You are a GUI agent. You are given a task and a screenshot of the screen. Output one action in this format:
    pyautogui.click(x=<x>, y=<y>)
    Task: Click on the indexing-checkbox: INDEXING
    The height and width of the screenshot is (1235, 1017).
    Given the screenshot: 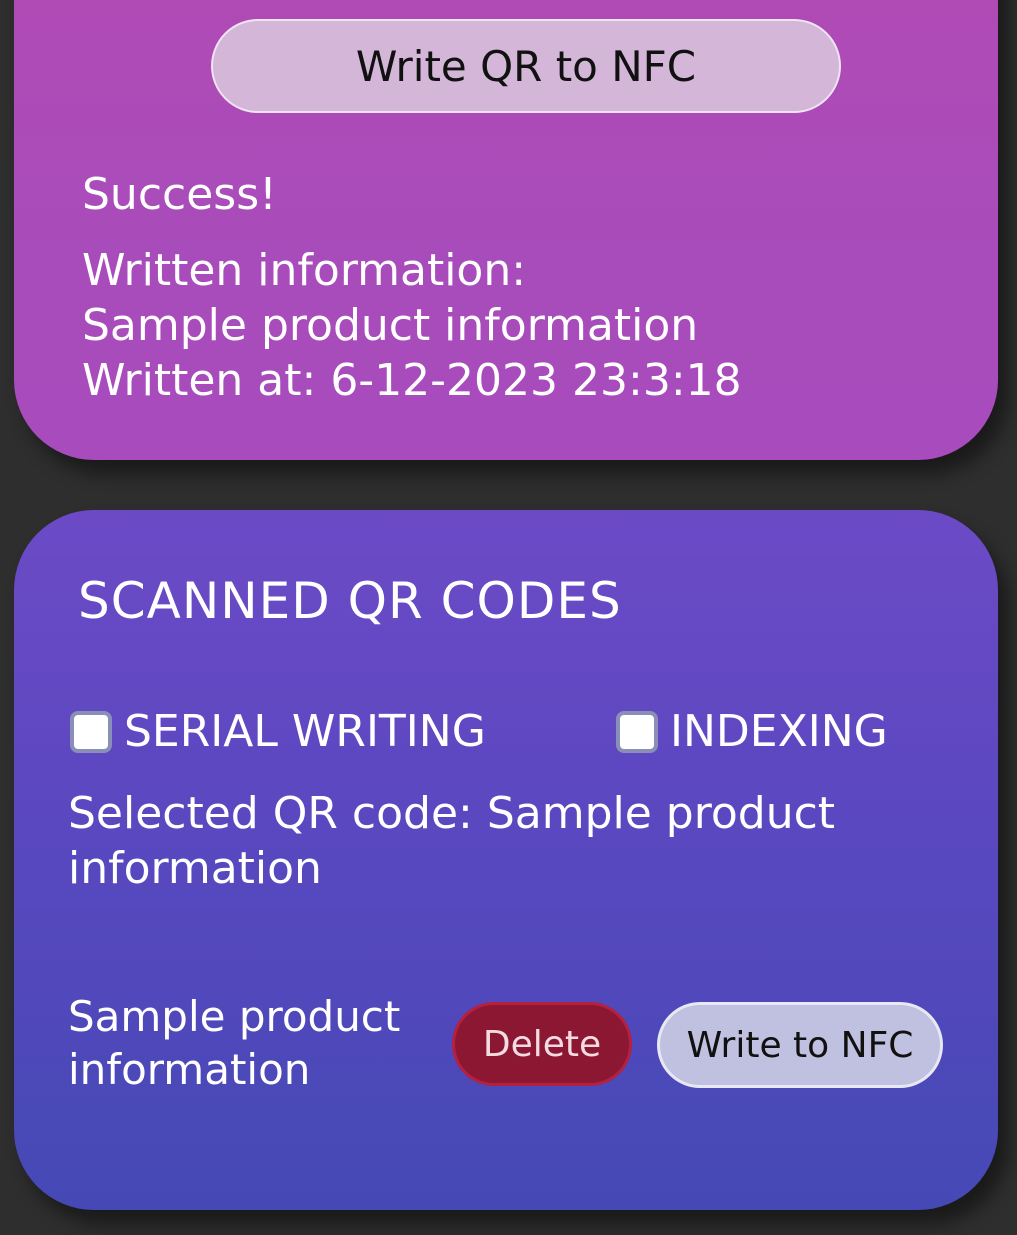 What is the action you would take?
    pyautogui.click(x=752, y=731)
    